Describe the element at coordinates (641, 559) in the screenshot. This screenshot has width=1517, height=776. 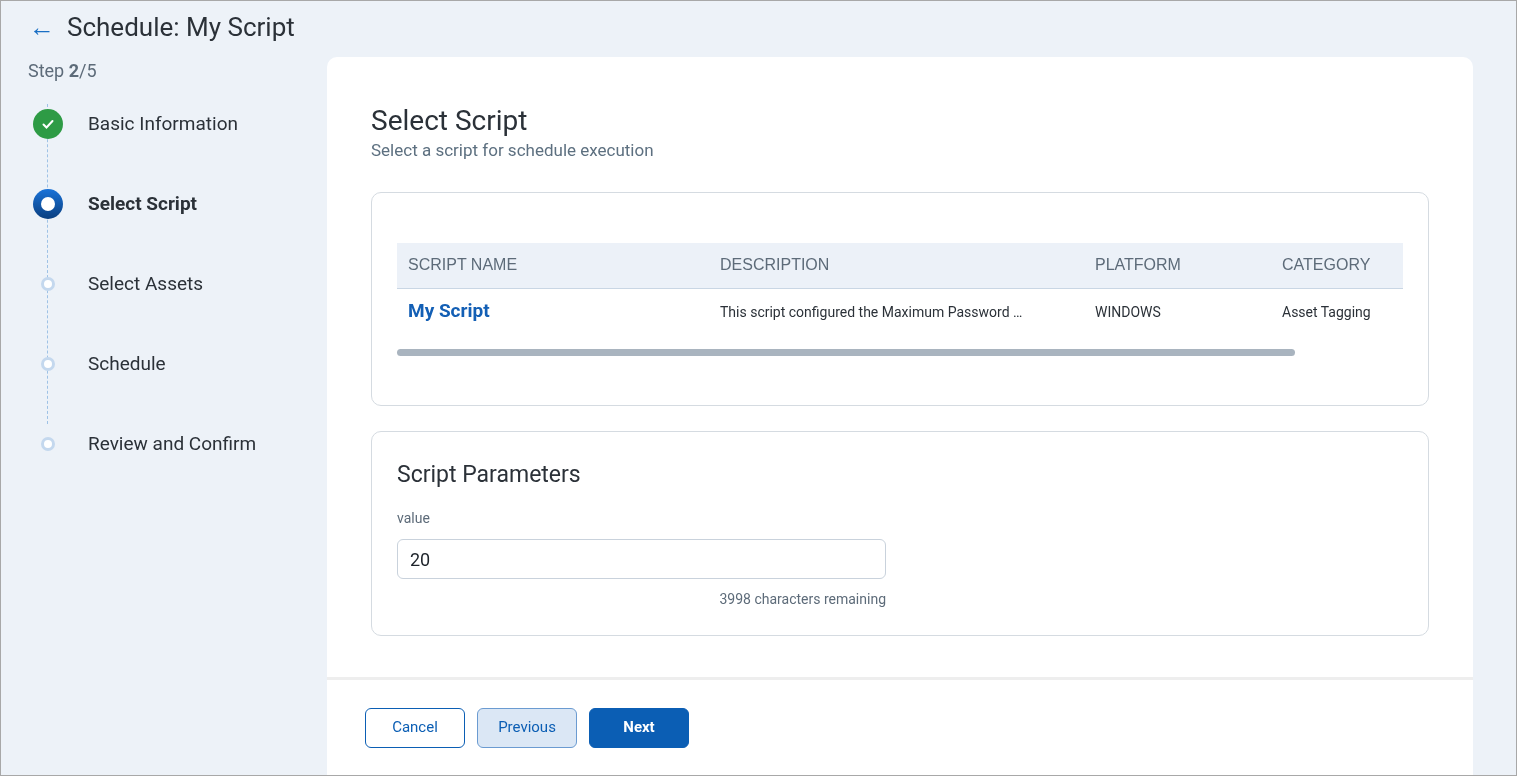
I see `value-input: 20` at that location.